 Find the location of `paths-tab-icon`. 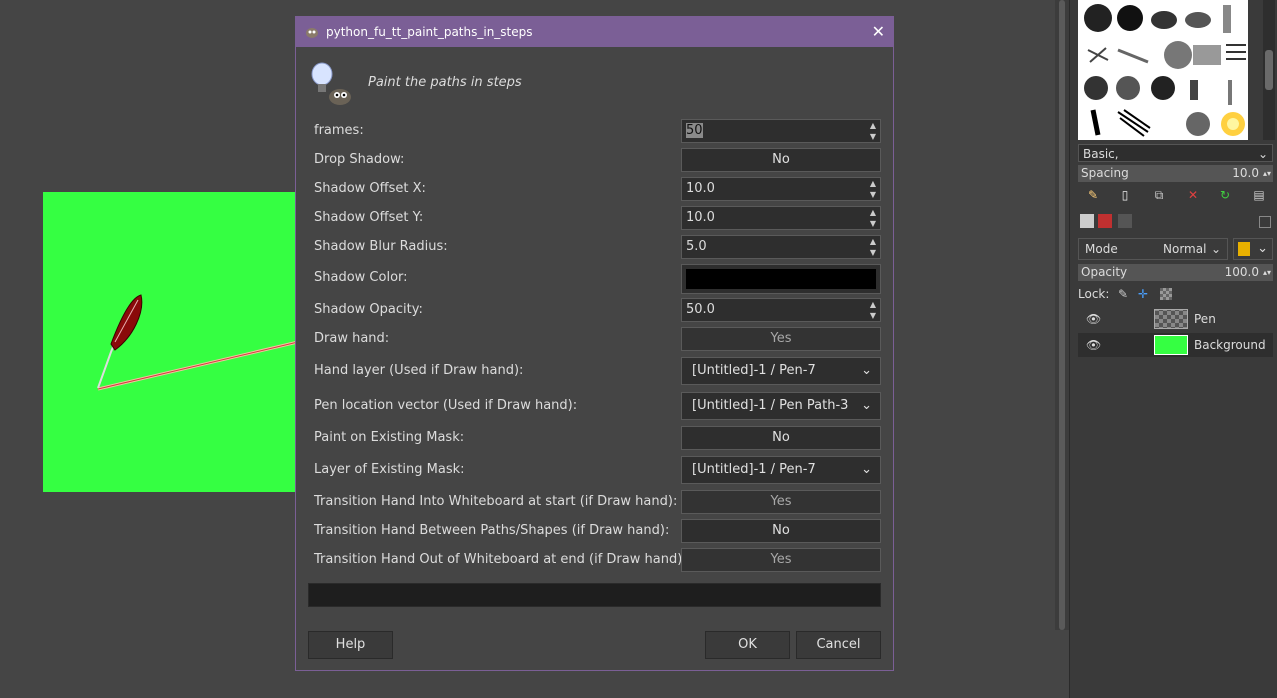

paths-tab-icon is located at coordinates (1125, 221).